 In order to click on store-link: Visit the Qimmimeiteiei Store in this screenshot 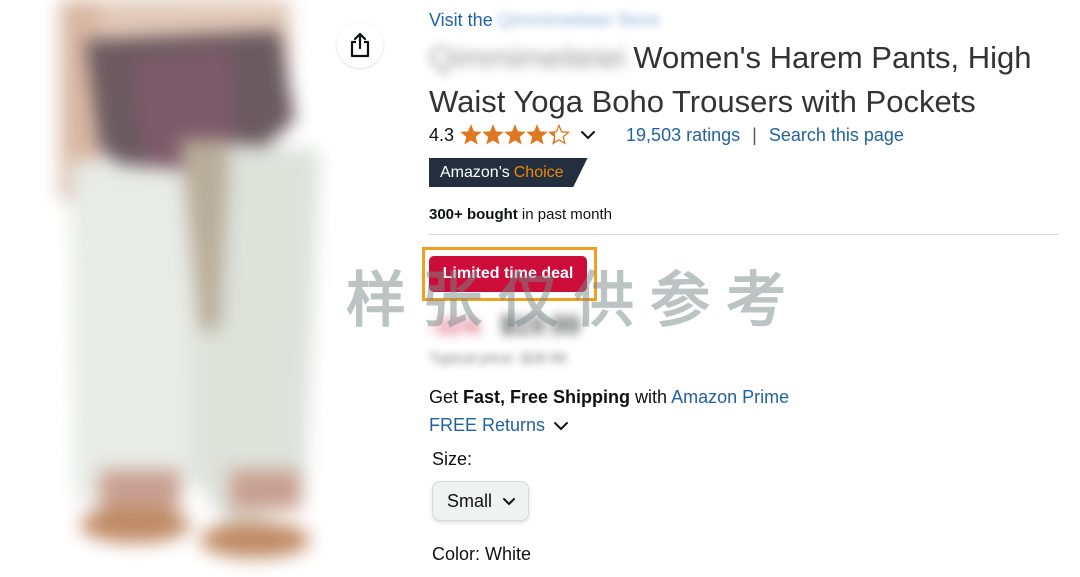, I will do `click(544, 20)`.